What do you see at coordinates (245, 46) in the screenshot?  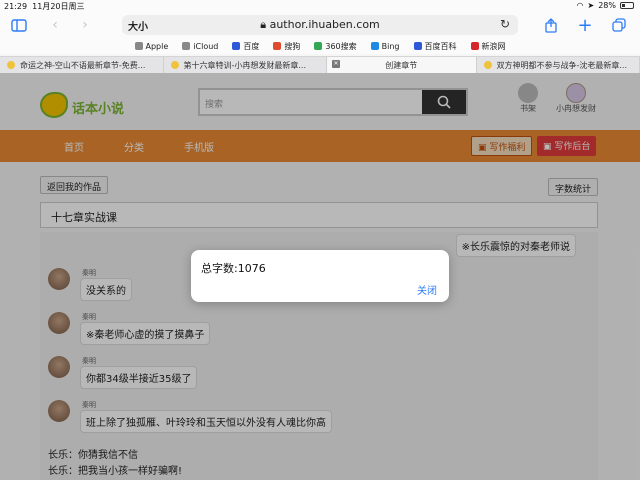 I see `bookmark-baidu: 百度` at bounding box center [245, 46].